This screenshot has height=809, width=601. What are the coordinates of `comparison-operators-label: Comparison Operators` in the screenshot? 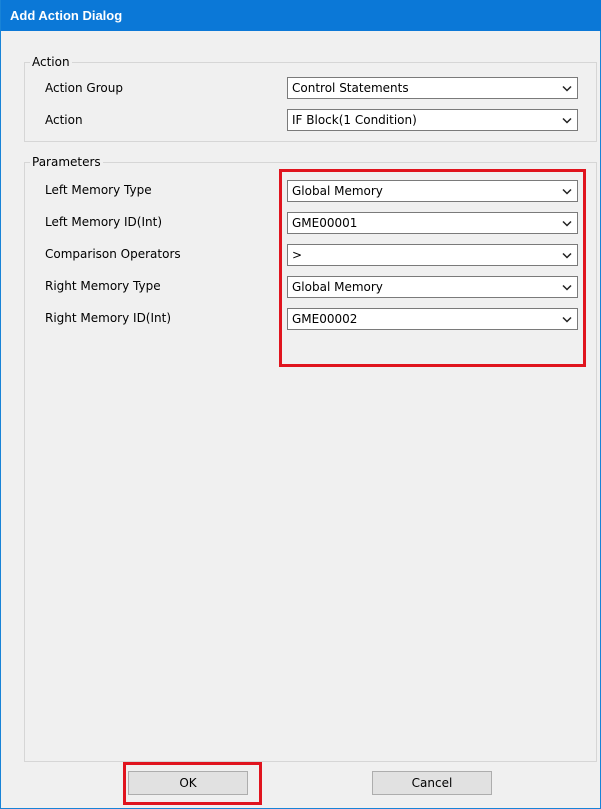 It's located at (113, 254).